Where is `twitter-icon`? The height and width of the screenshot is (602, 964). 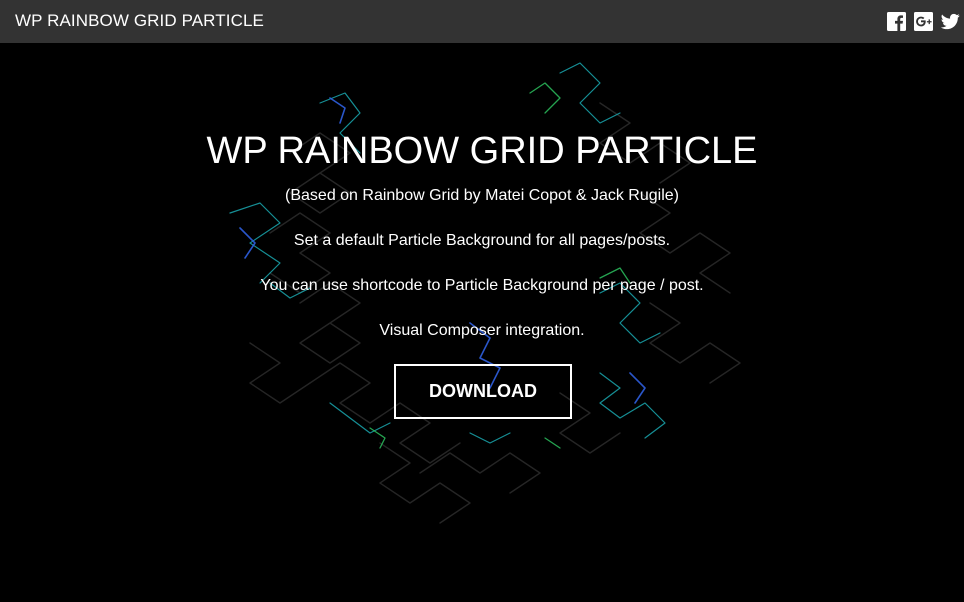 twitter-icon is located at coordinates (950, 21).